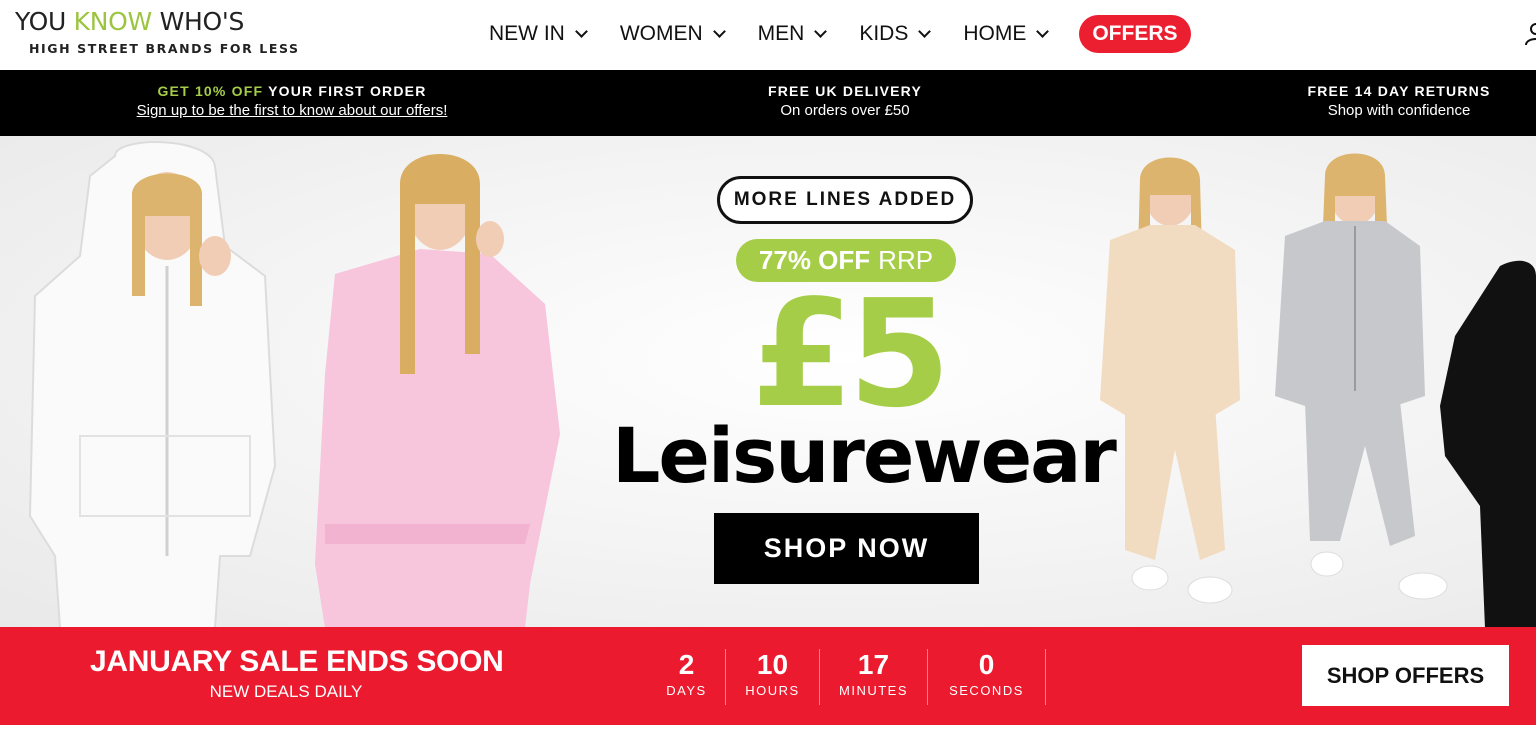  I want to click on usp-title: FREE UK DELIVERY, so click(845, 91).